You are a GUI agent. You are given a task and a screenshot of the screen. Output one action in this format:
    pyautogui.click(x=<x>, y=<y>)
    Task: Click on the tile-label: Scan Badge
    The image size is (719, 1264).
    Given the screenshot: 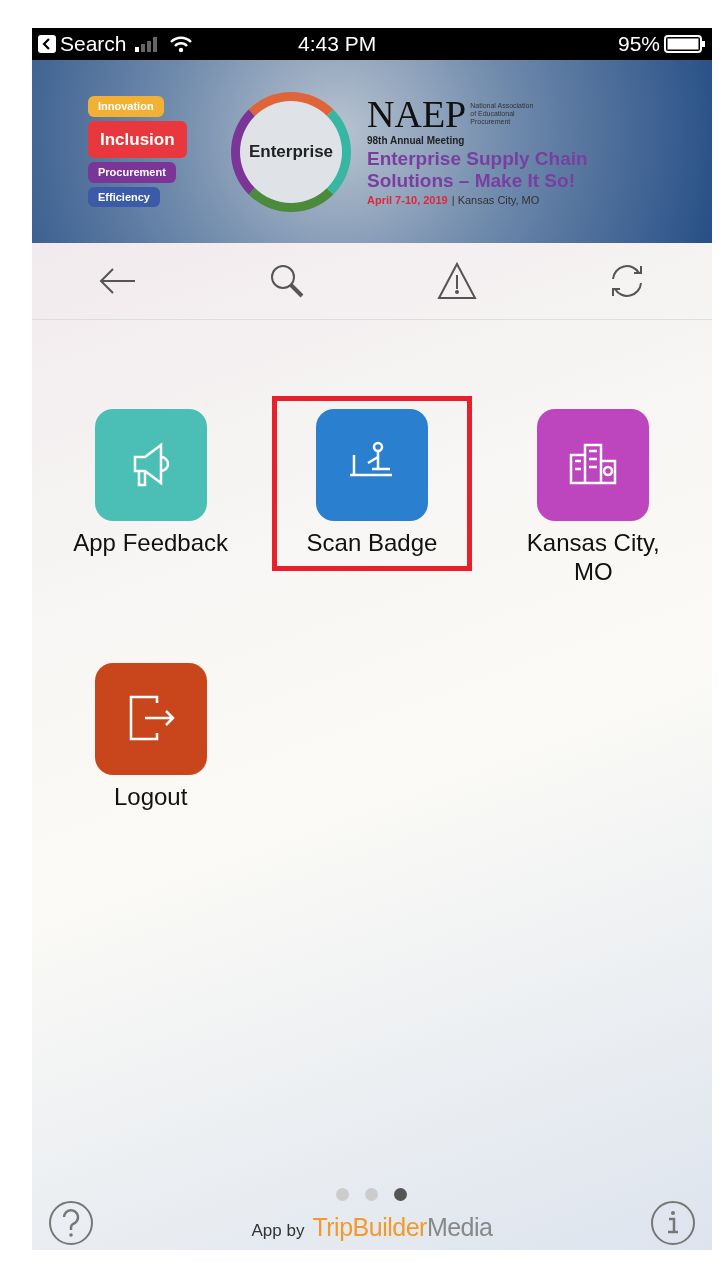 What is the action you would take?
    pyautogui.click(x=372, y=543)
    